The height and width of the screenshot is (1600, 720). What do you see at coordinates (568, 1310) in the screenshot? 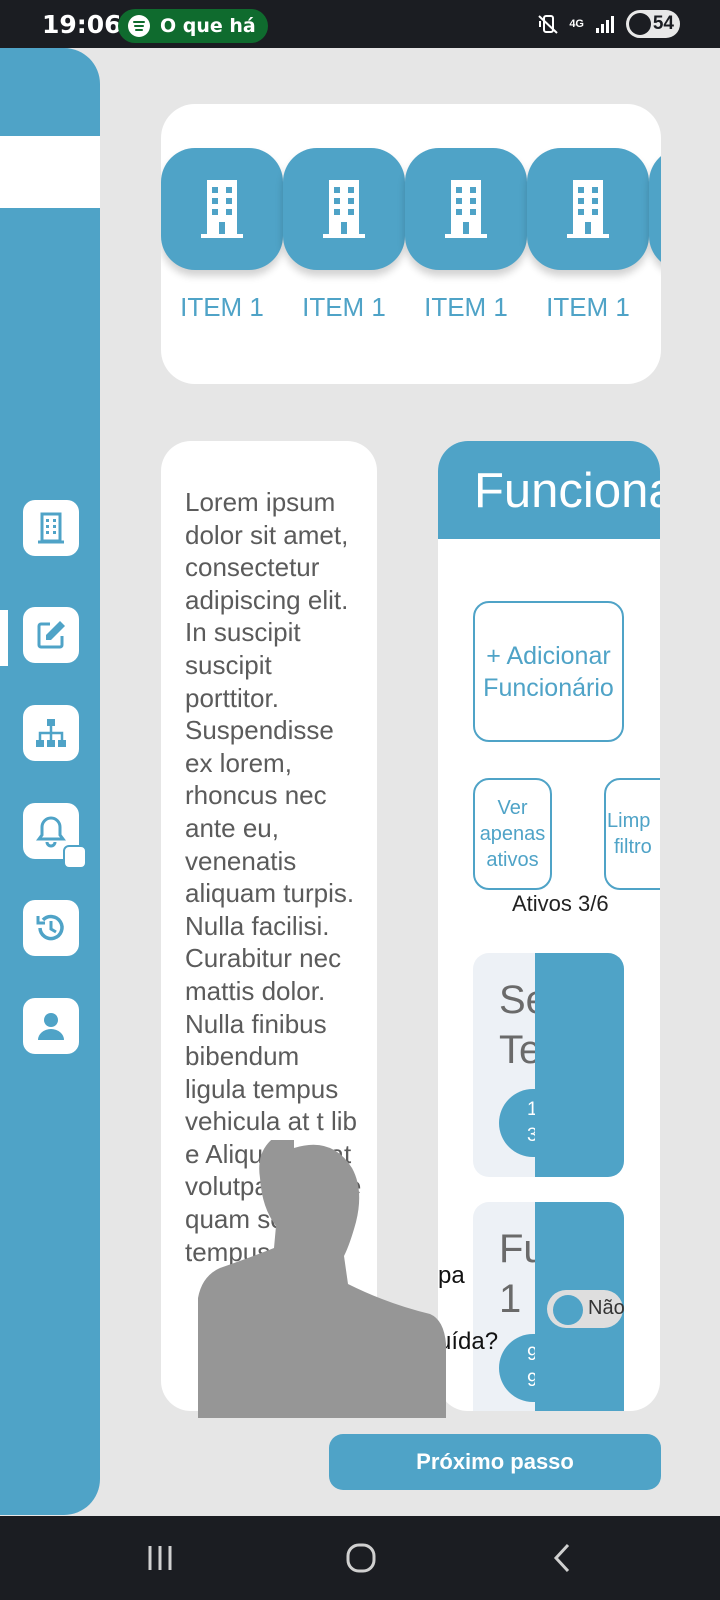
I see `toggle-knob` at bounding box center [568, 1310].